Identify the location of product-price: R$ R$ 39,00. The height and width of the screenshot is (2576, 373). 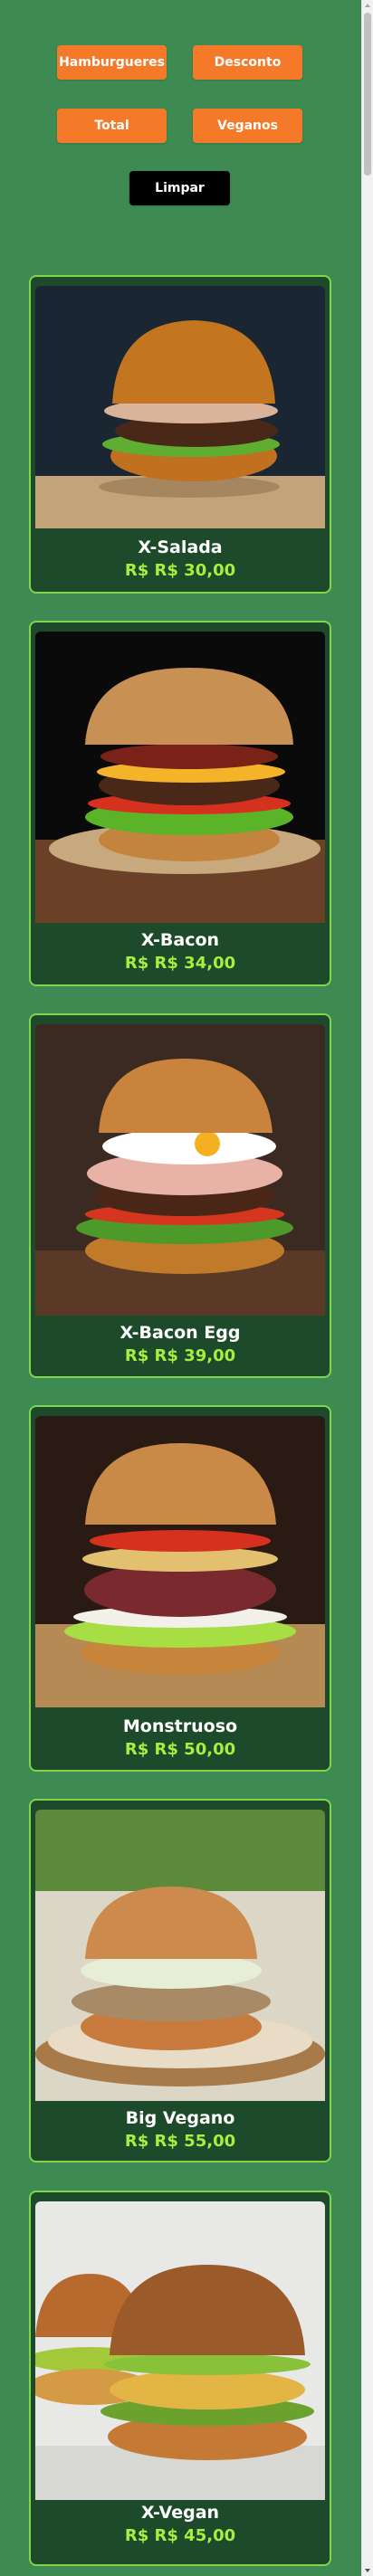
(180, 1356).